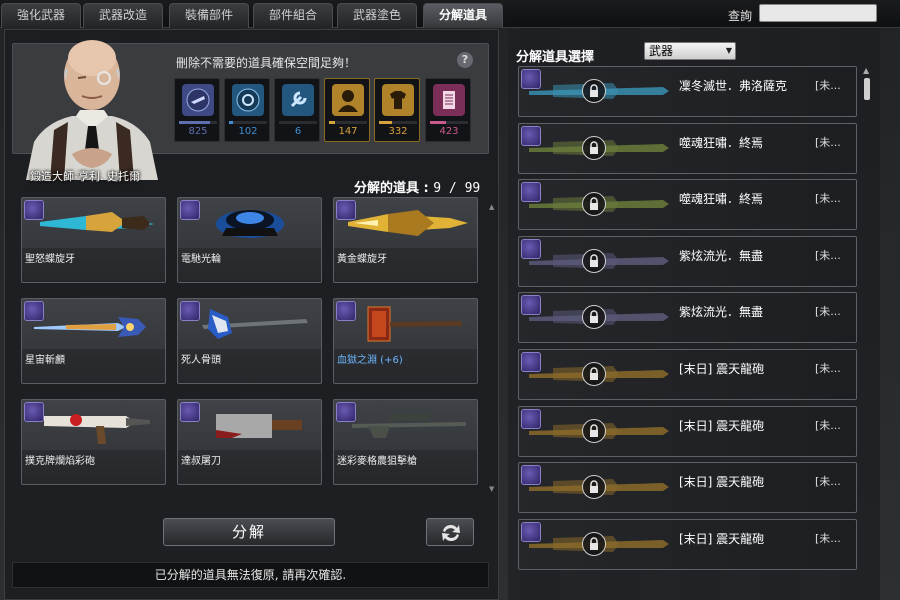 The image size is (900, 600). I want to click on refresh-icon, so click(451, 533).